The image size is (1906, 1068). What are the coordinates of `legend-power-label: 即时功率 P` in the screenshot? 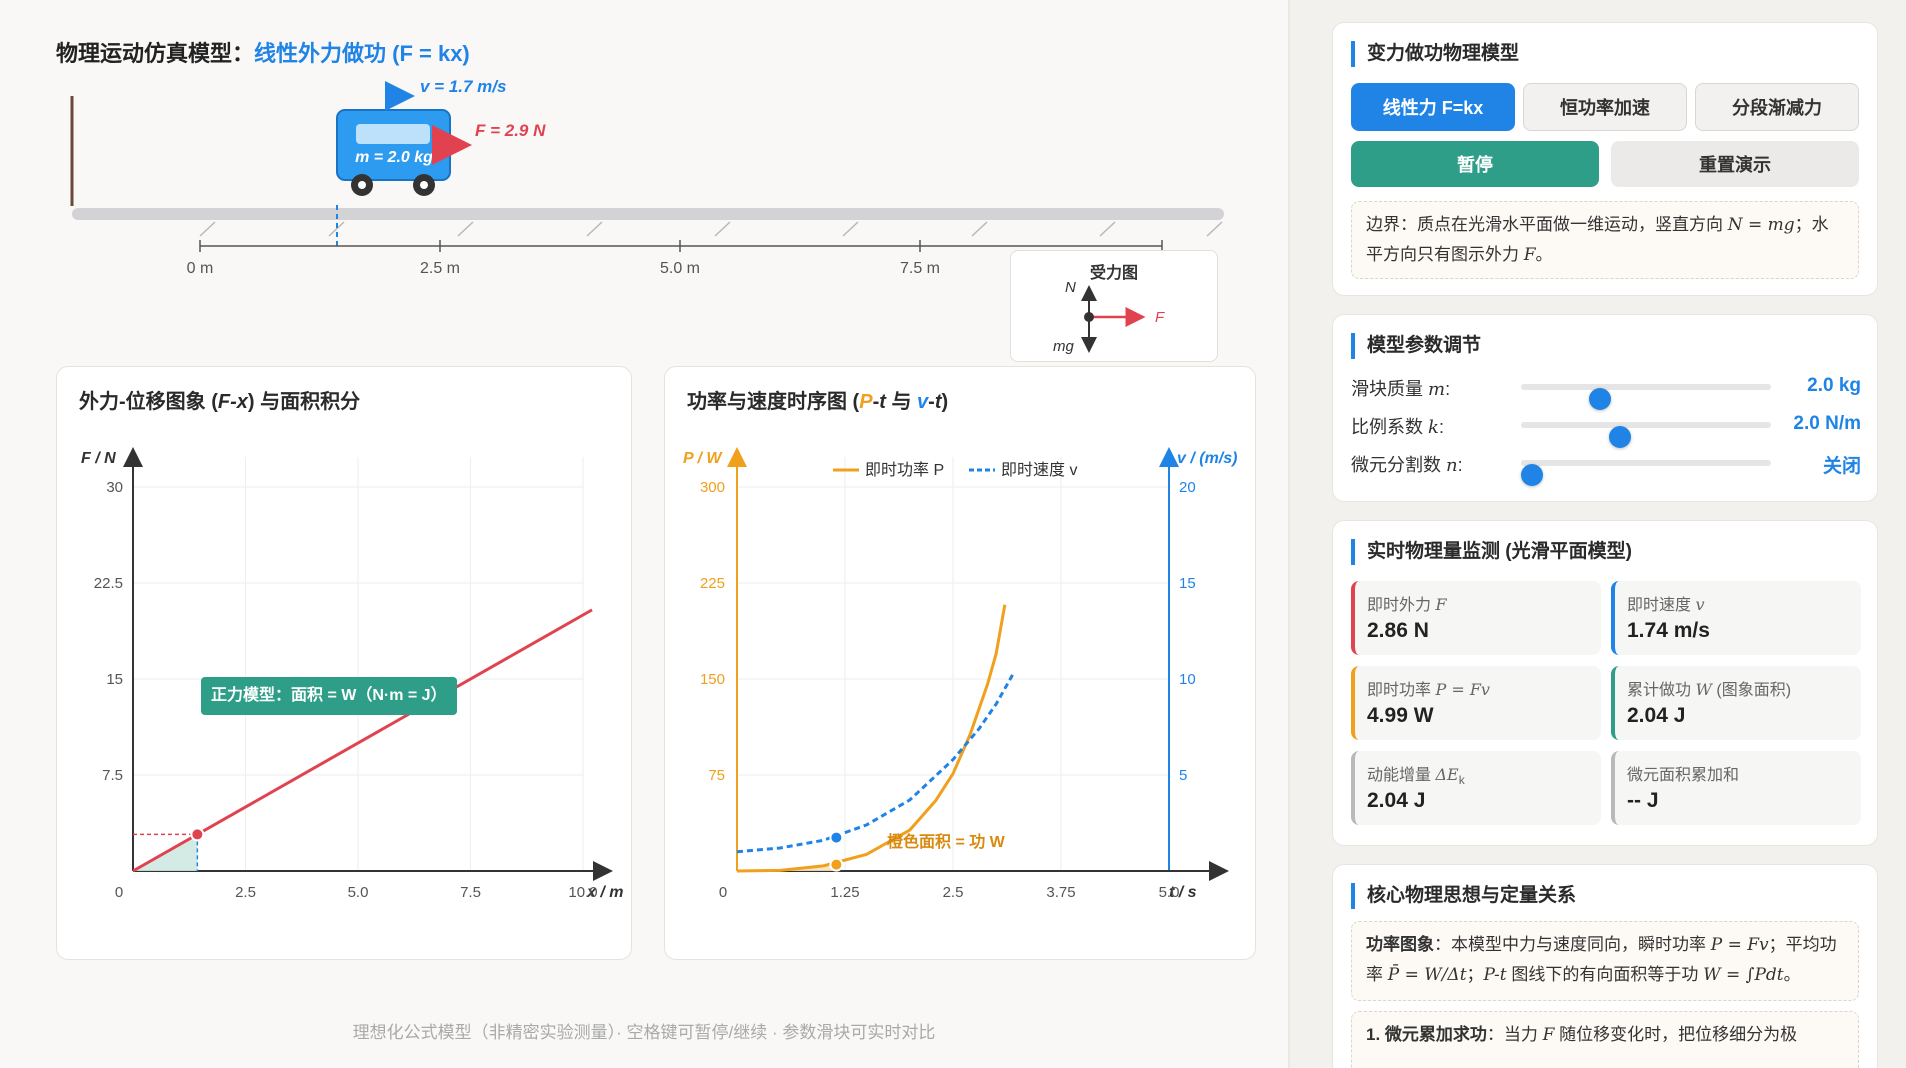 It's located at (904, 470).